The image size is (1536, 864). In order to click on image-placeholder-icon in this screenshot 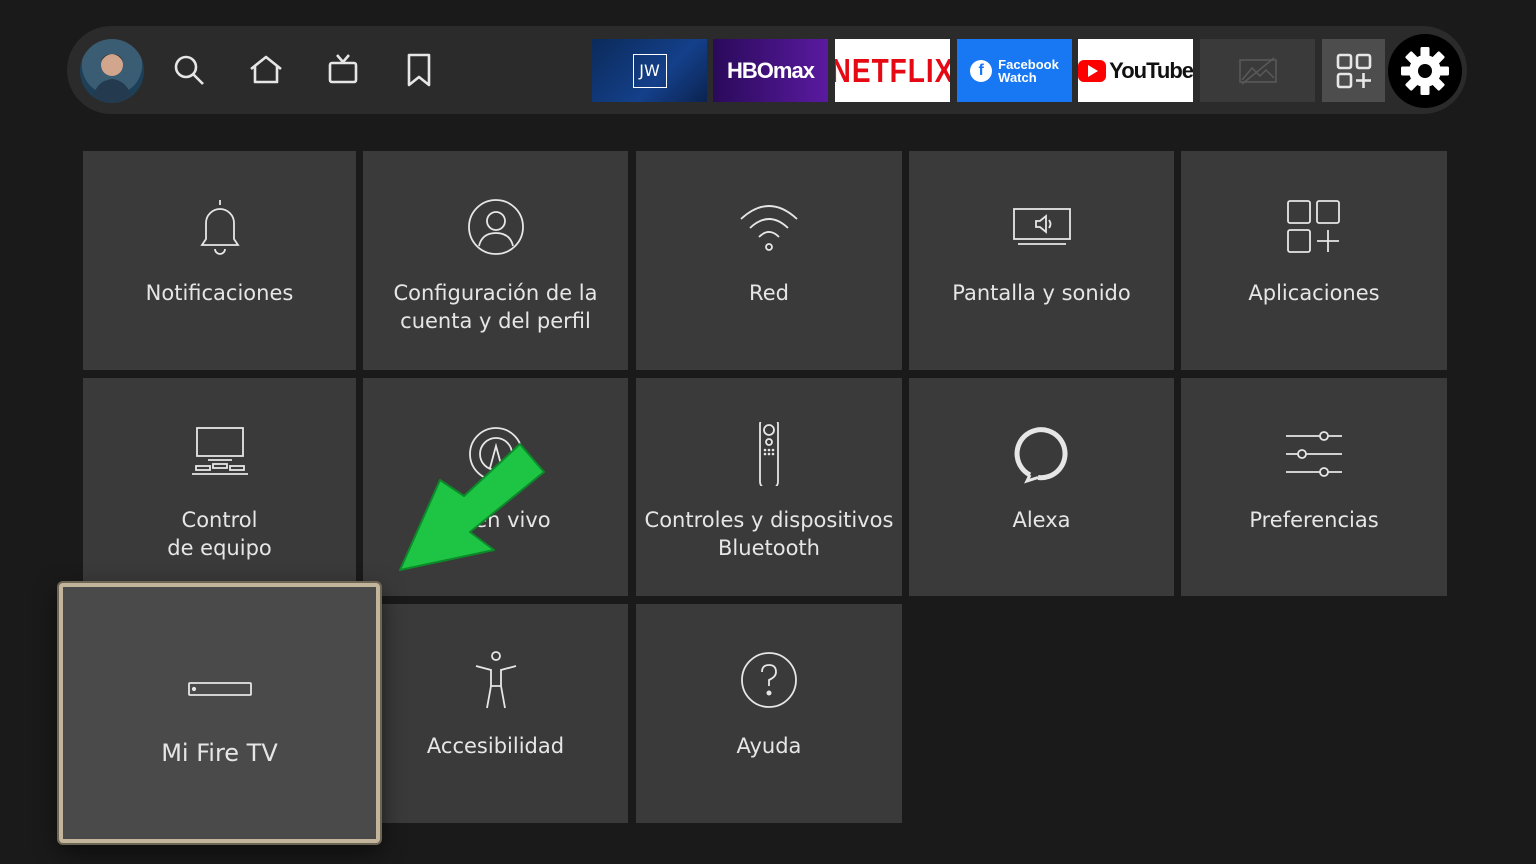, I will do `click(1257, 70)`.